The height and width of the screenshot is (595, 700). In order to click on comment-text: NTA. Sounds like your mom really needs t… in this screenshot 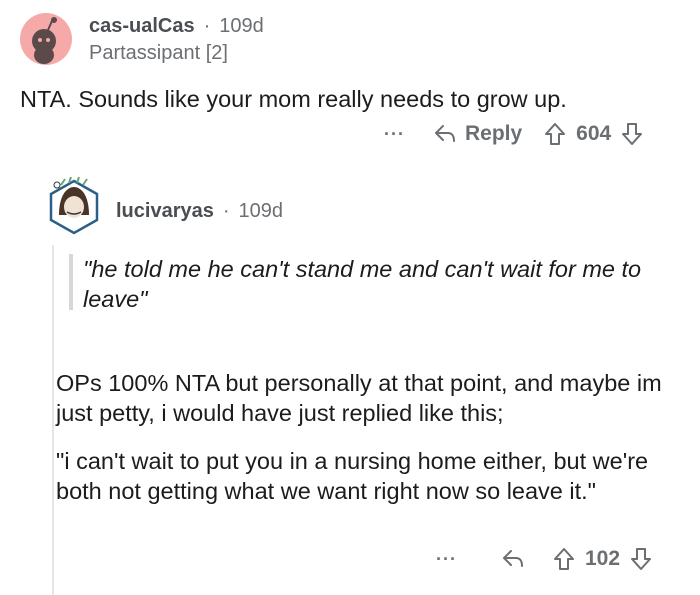, I will do `click(293, 99)`.